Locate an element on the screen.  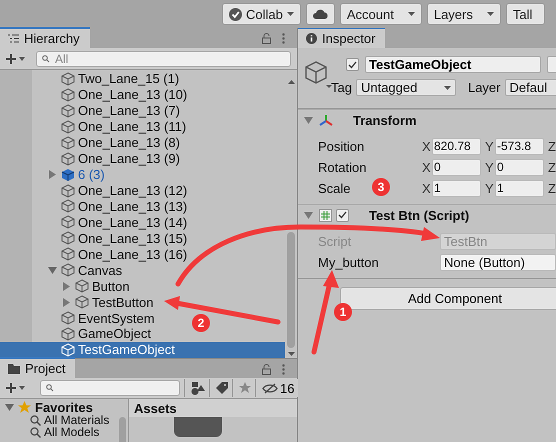
cloud-button is located at coordinates (320, 14).